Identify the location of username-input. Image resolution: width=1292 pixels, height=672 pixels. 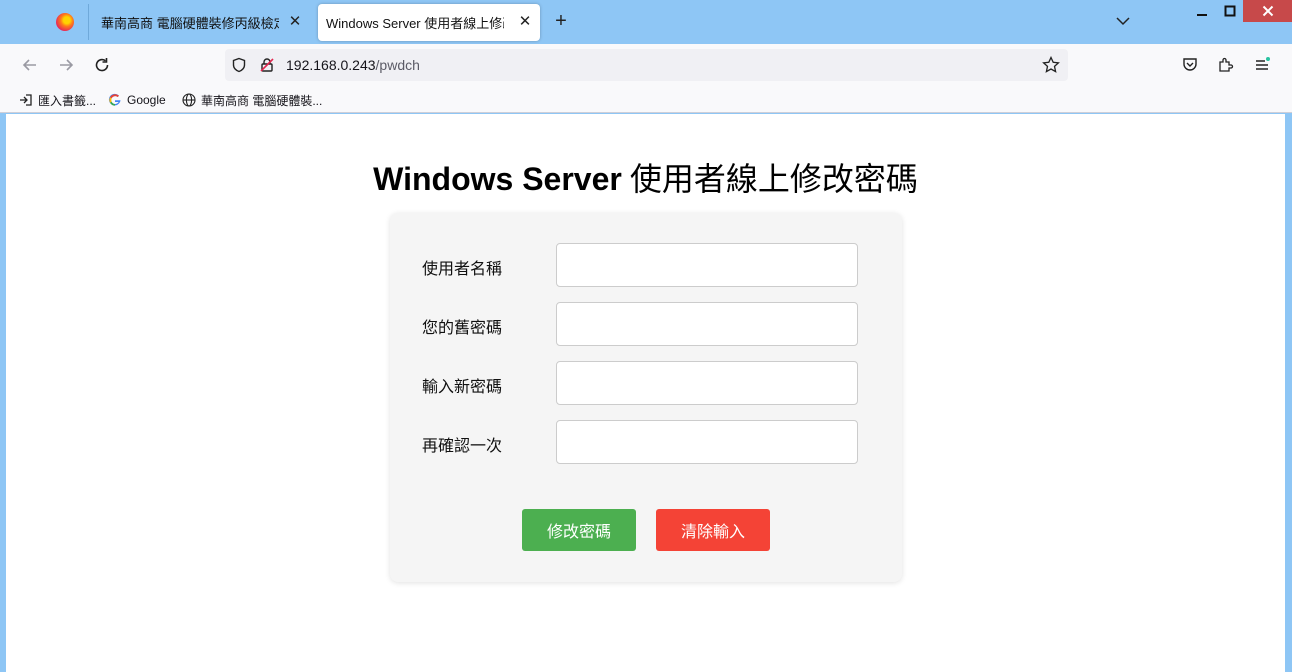
(707, 265).